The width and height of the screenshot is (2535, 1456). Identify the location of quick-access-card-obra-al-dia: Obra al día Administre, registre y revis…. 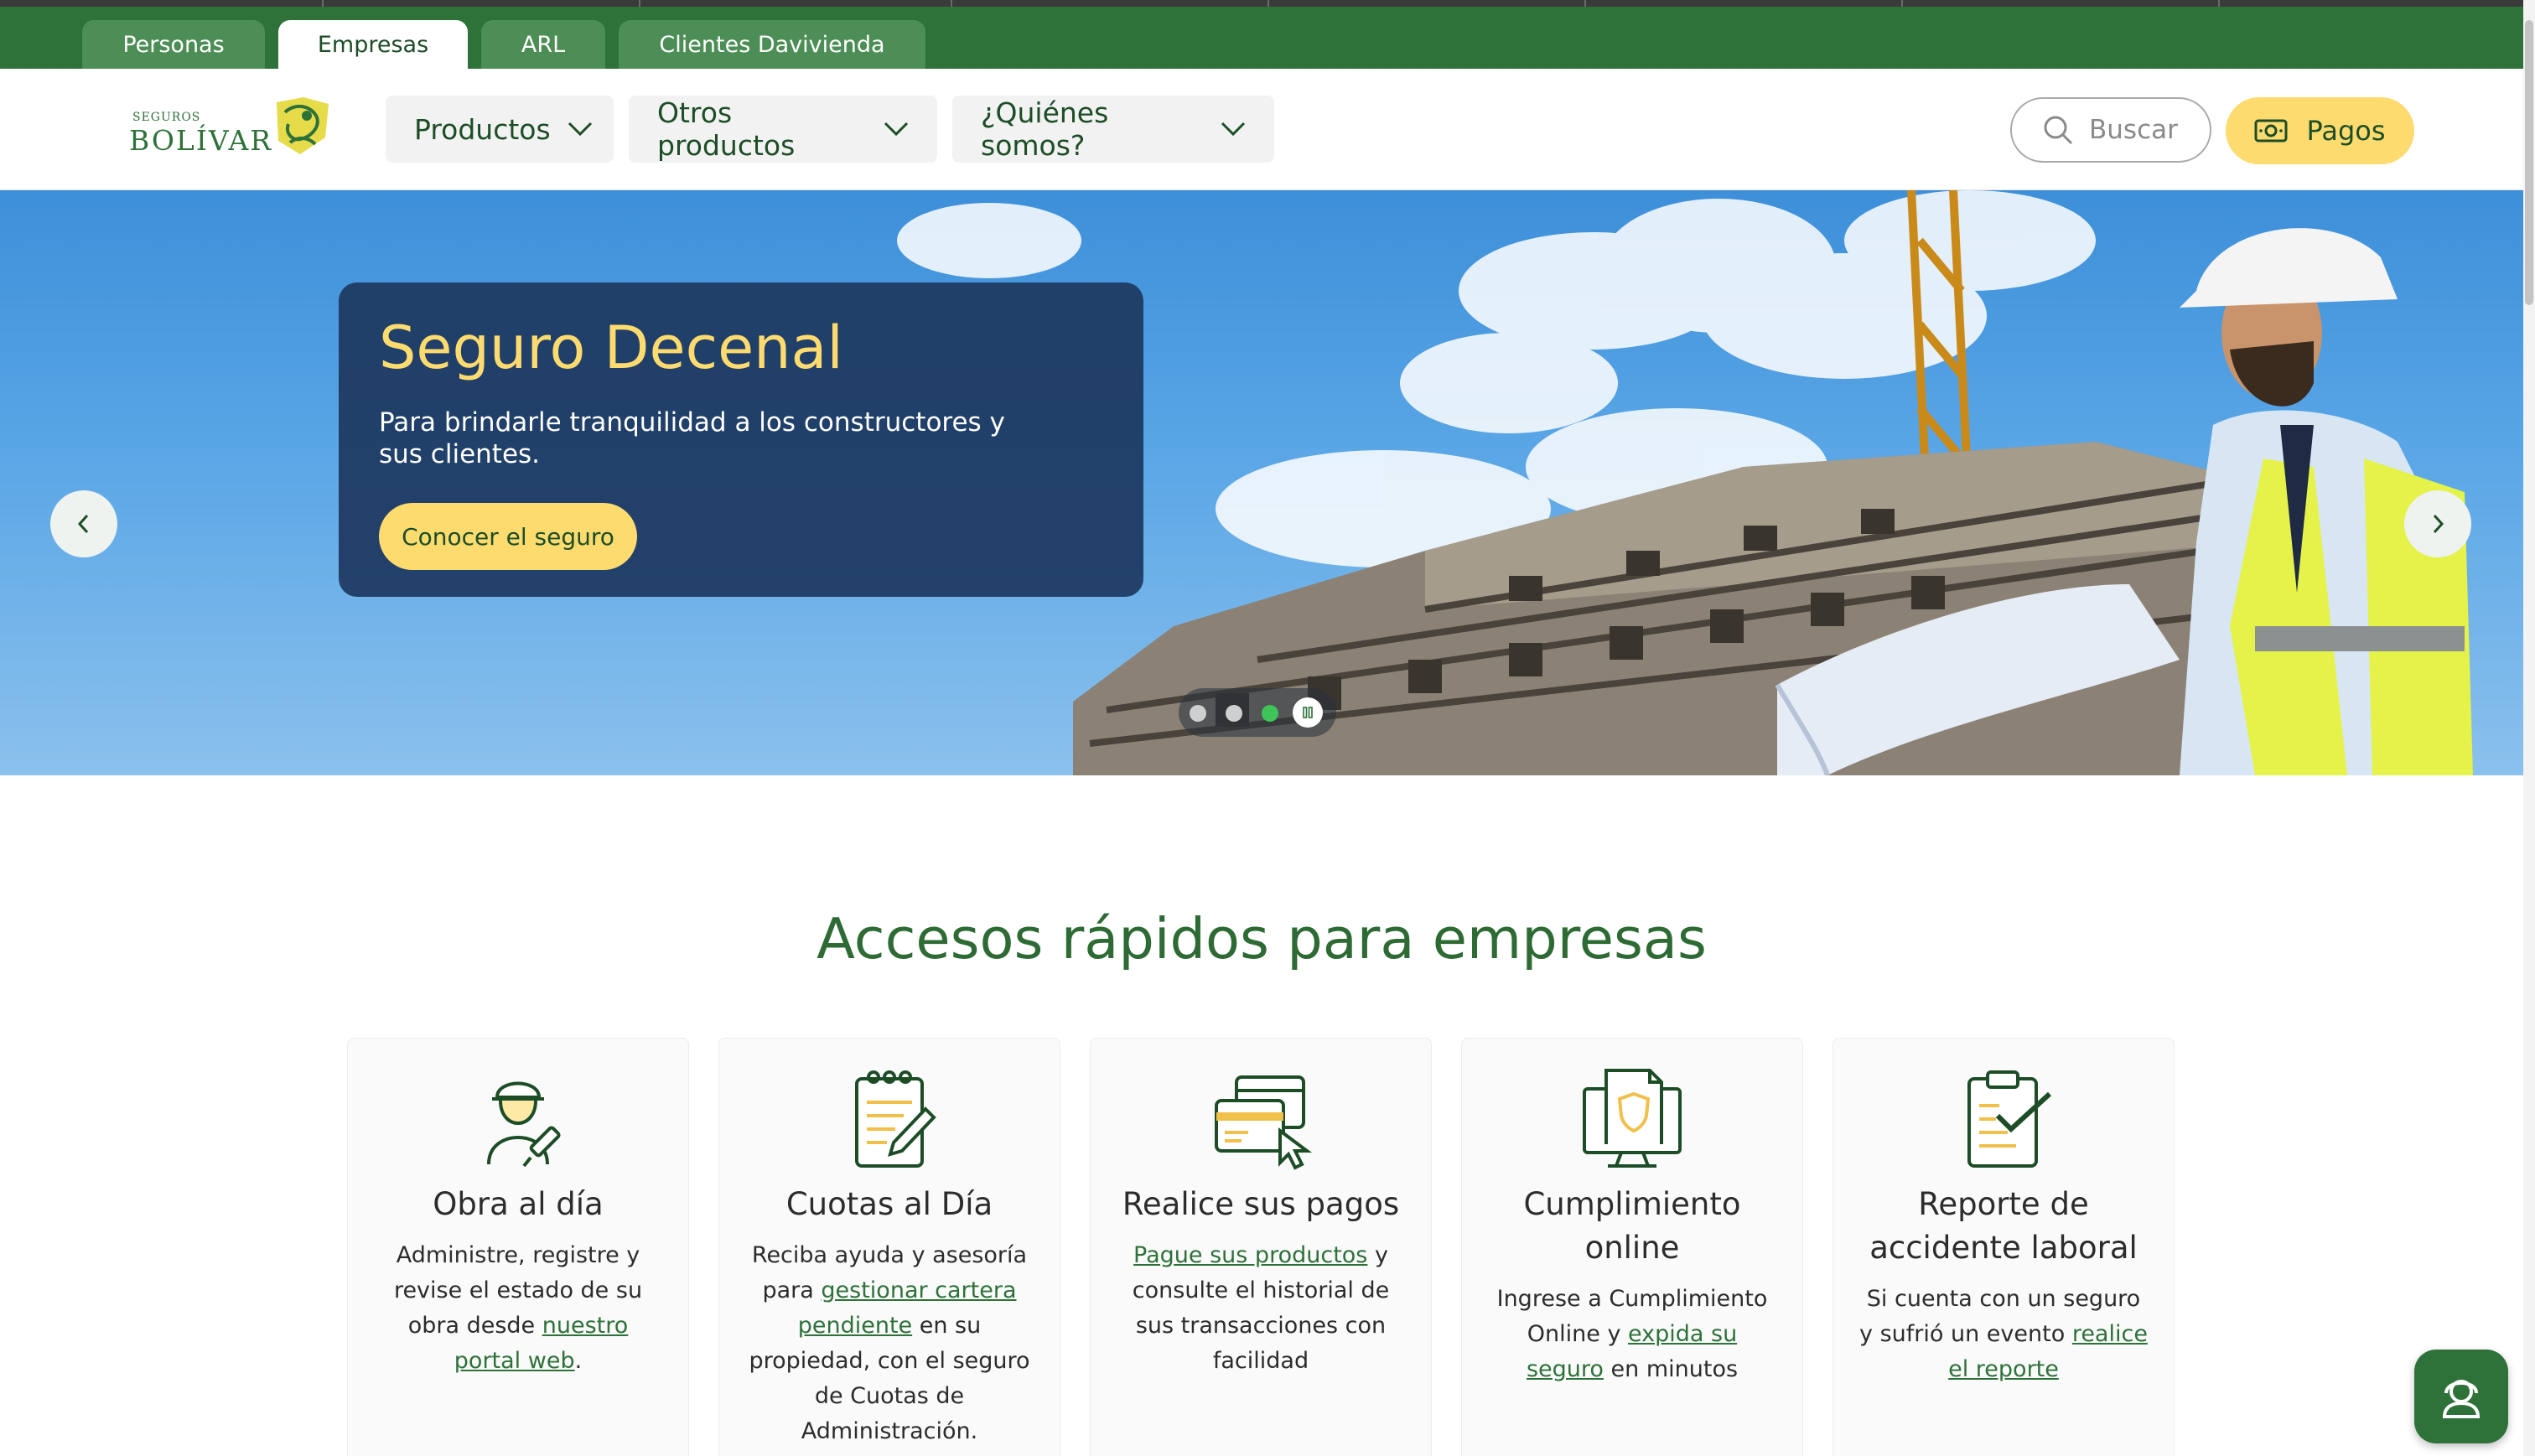
(518, 1247).